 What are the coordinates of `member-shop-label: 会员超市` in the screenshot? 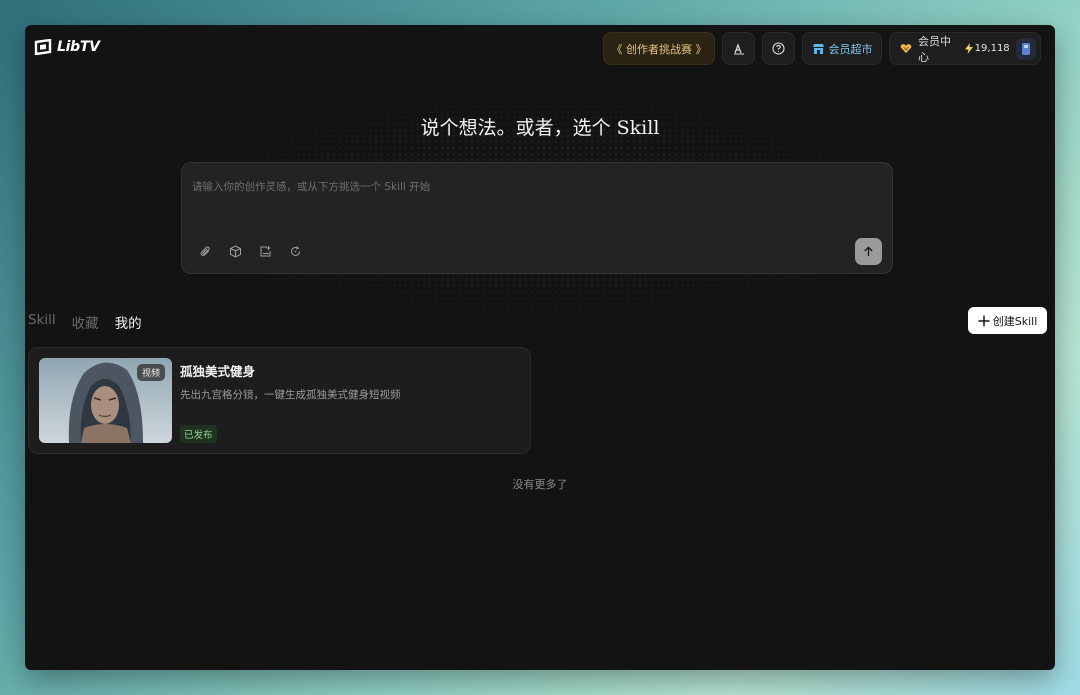 It's located at (850, 49).